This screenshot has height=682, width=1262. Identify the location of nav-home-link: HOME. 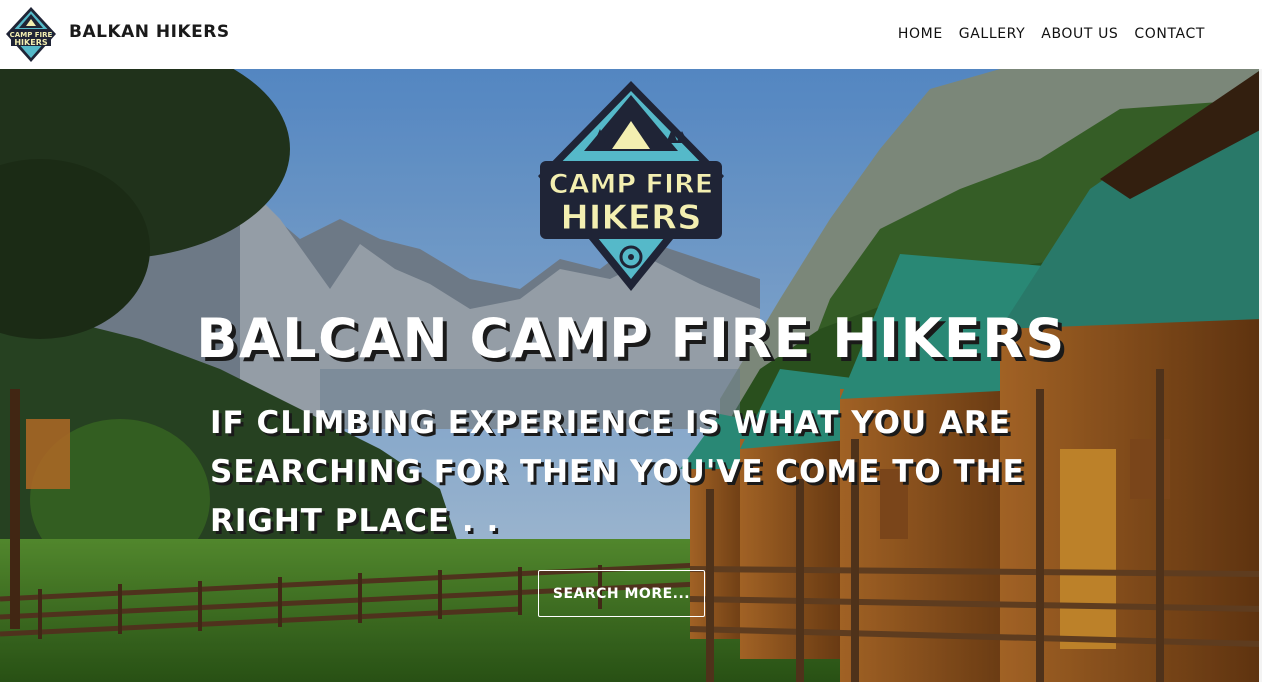
(920, 34).